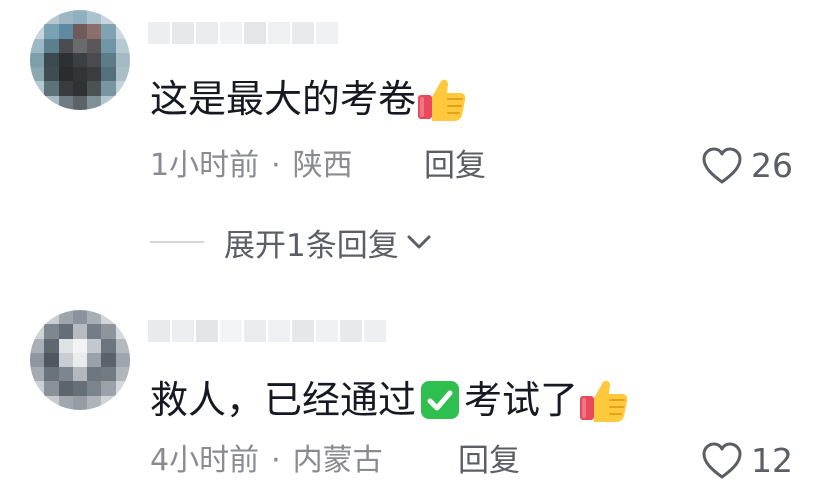 The height and width of the screenshot is (498, 829). What do you see at coordinates (205, 165) in the screenshot?
I see `comment-time: 1小时前` at bounding box center [205, 165].